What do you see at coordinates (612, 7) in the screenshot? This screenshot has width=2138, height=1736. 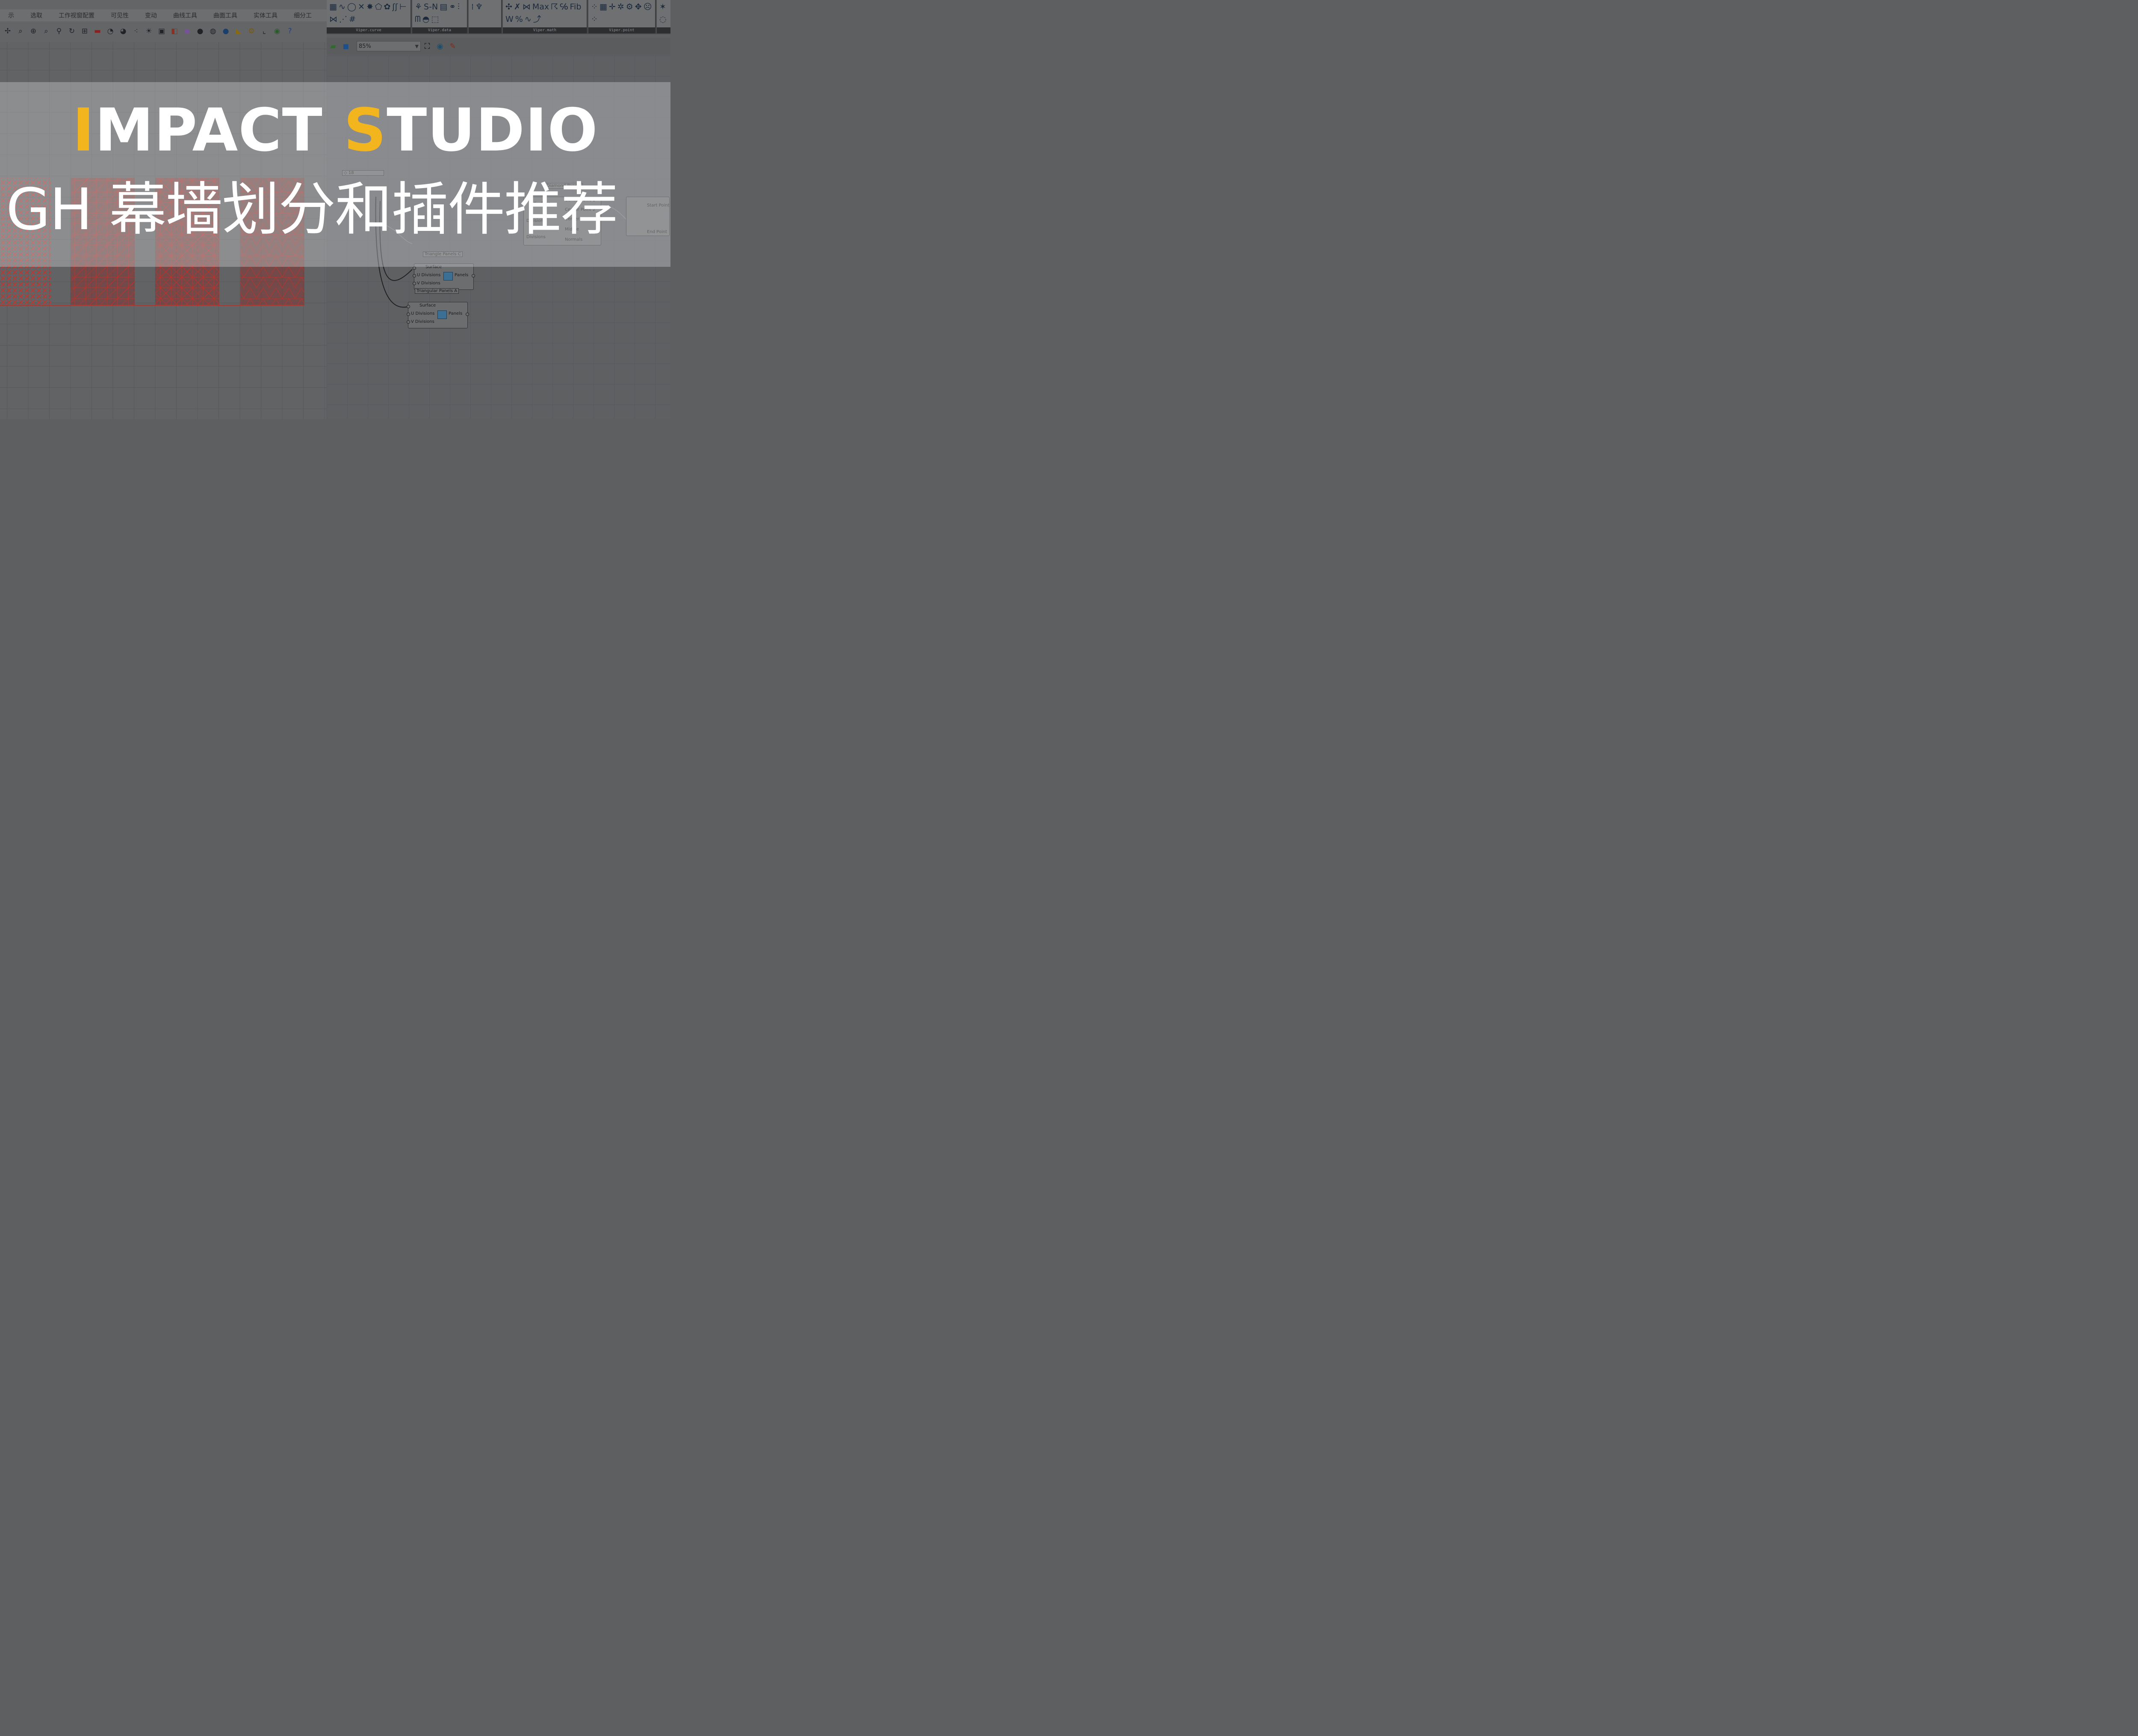 I see `ribbon-tool-icon: ✛` at bounding box center [612, 7].